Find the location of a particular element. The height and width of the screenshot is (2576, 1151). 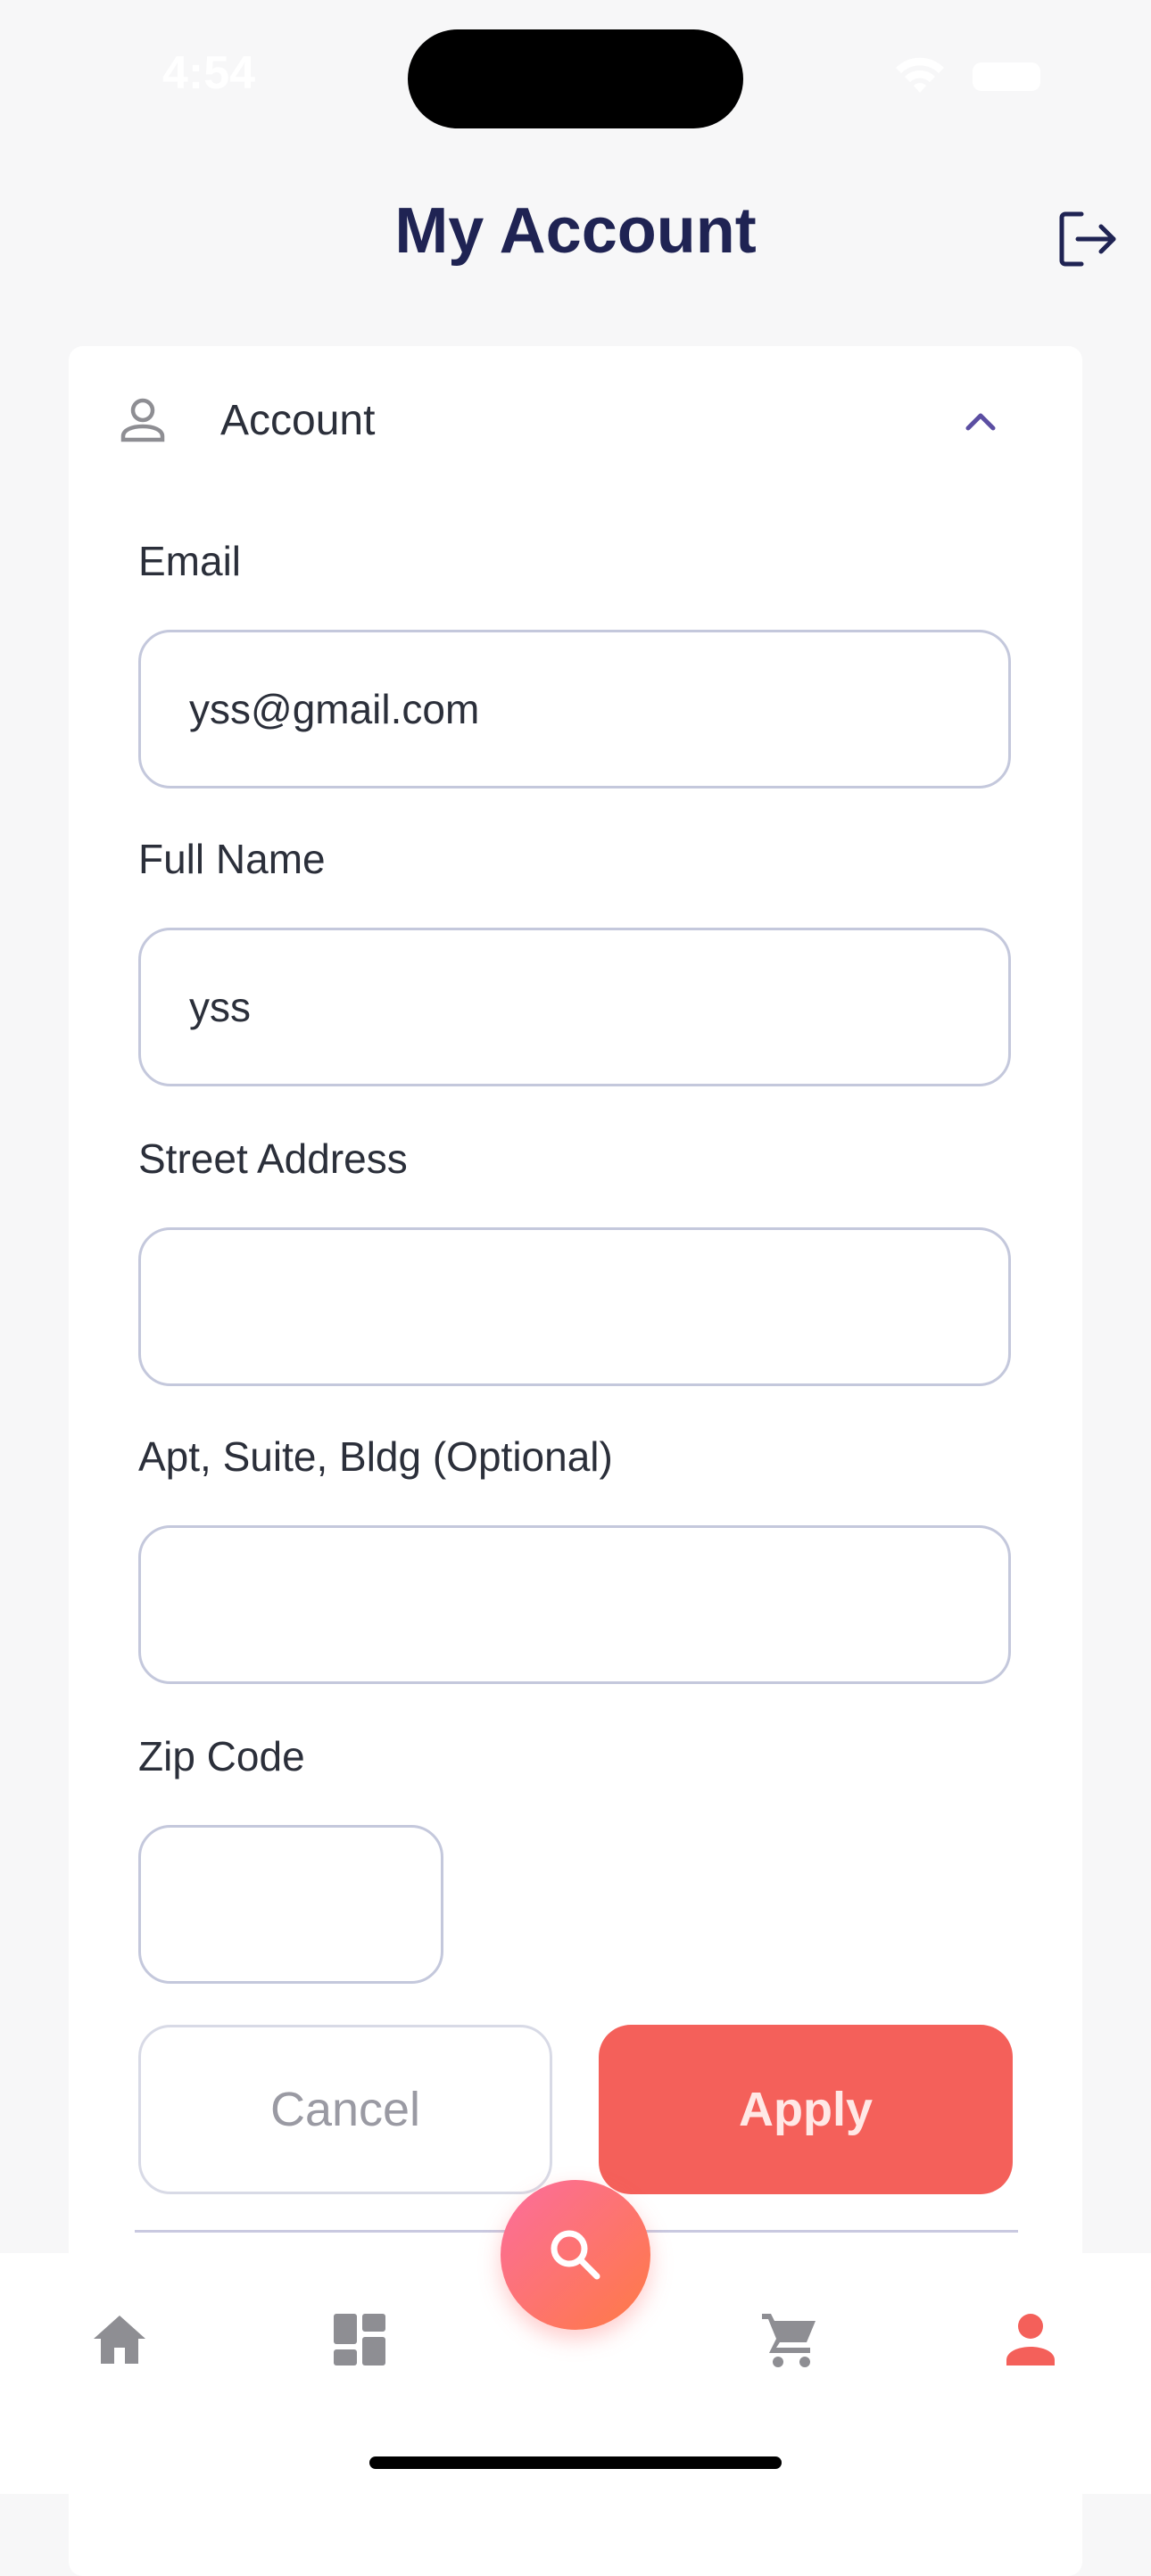

cart-icon is located at coordinates (790, 2339).